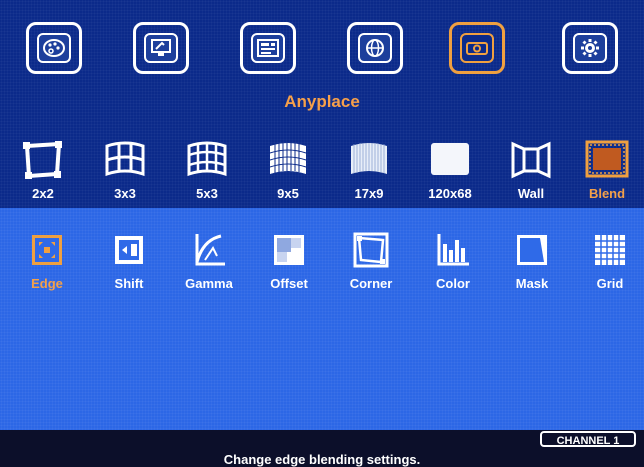 This screenshot has width=644, height=467. I want to click on layout-label: Blend, so click(607, 193).